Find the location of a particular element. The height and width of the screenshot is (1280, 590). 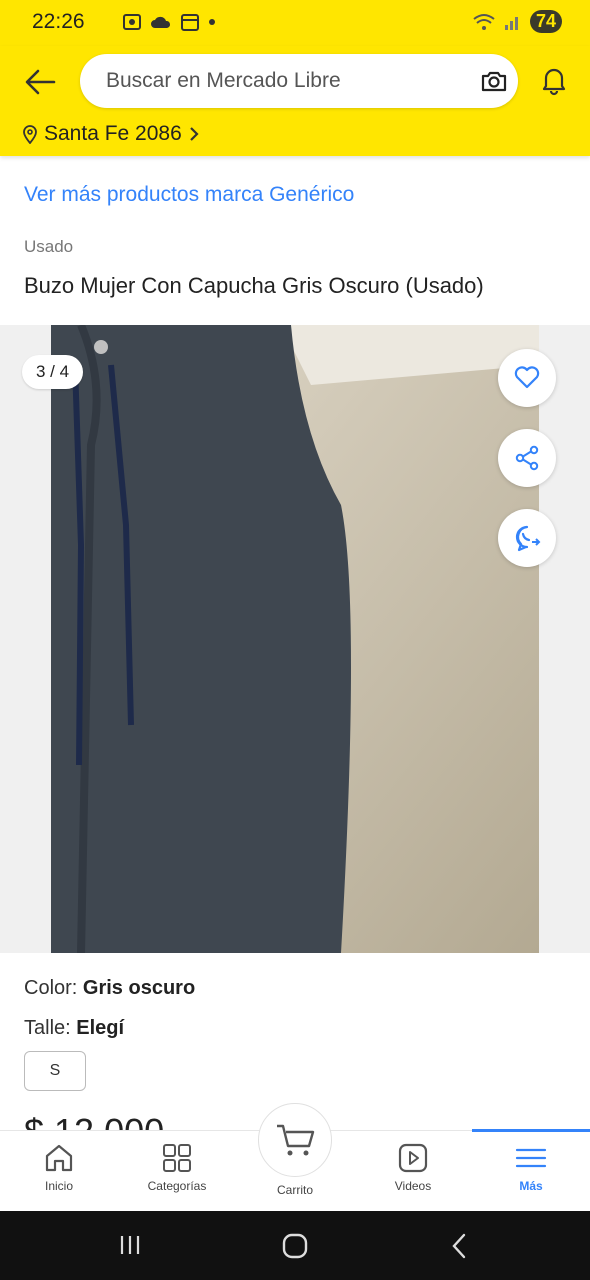

cart-button is located at coordinates (295, 1140).